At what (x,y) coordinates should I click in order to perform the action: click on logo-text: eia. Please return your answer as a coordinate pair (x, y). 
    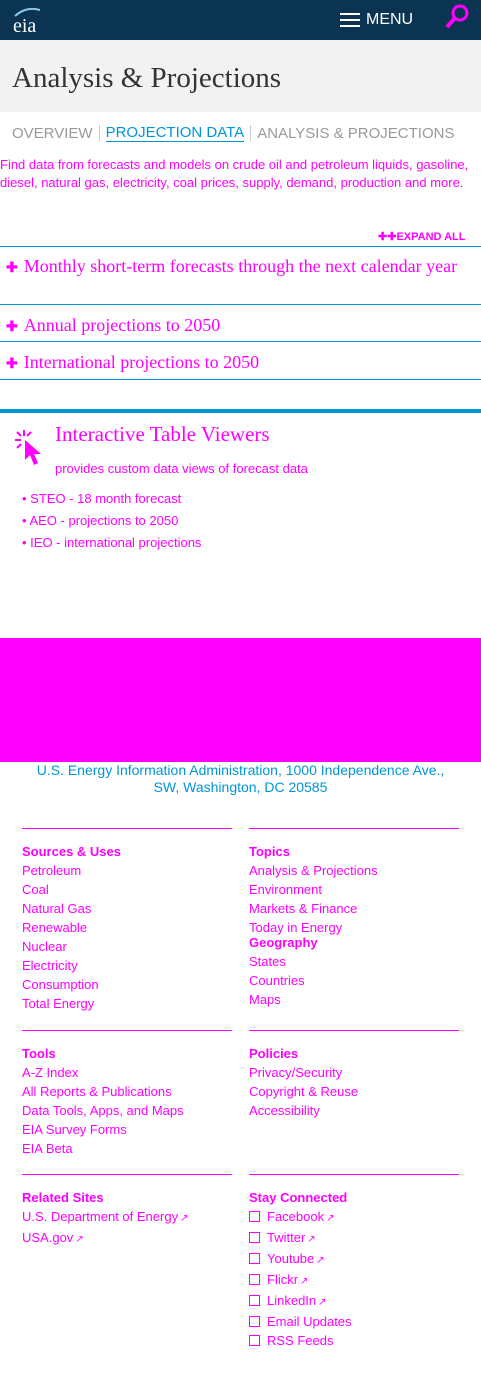
    Looking at the image, I should click on (24, 25).